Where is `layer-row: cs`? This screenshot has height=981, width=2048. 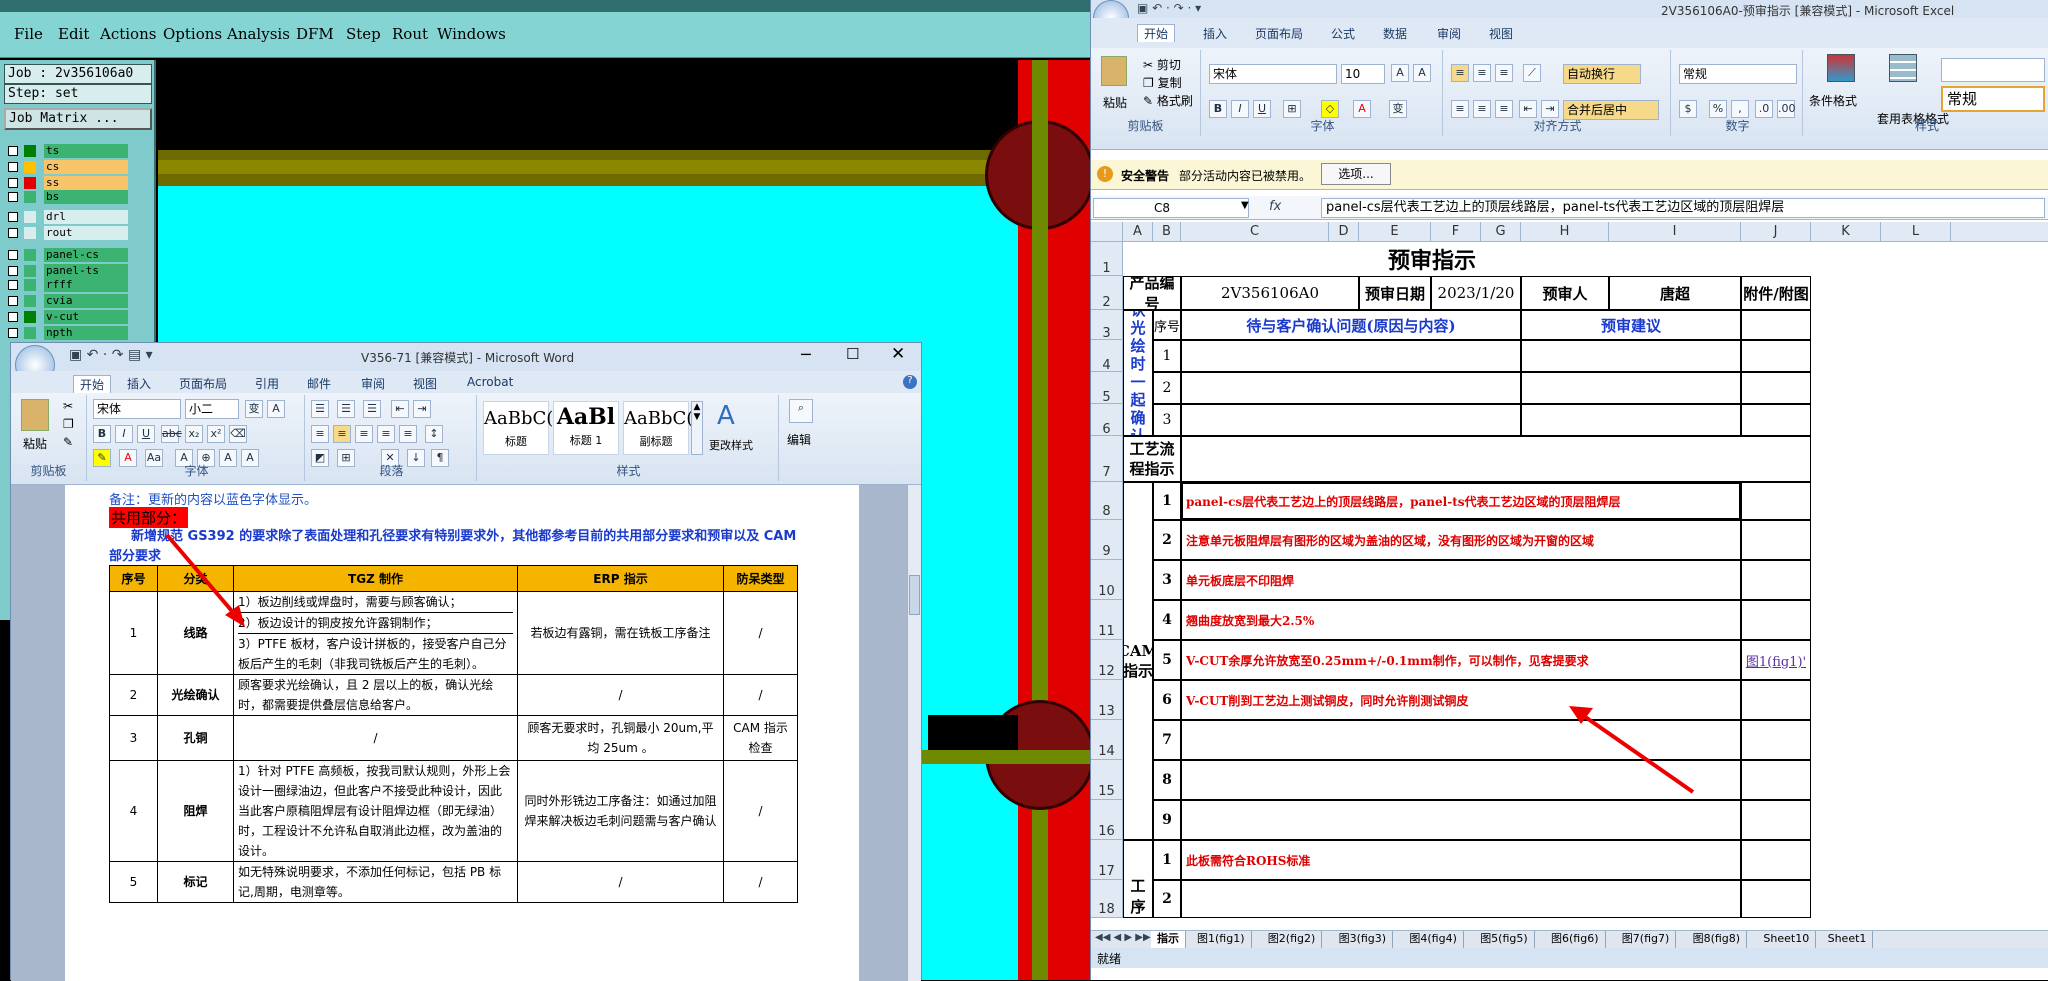
layer-row: cs is located at coordinates (66, 167).